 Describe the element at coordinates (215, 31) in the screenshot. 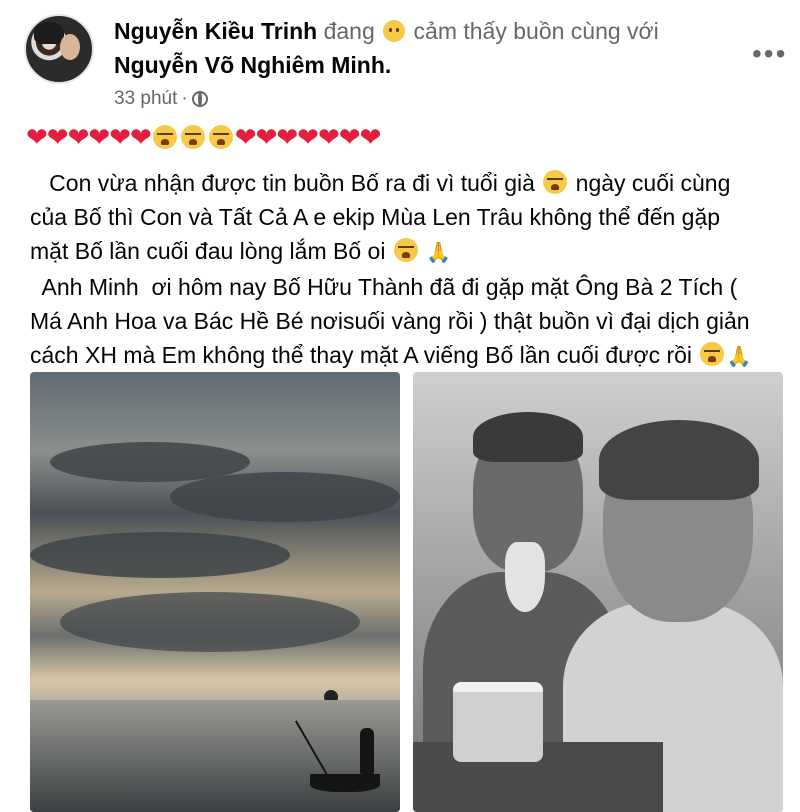

I see `author-name: Nguyễn Kiều Trinh` at that location.